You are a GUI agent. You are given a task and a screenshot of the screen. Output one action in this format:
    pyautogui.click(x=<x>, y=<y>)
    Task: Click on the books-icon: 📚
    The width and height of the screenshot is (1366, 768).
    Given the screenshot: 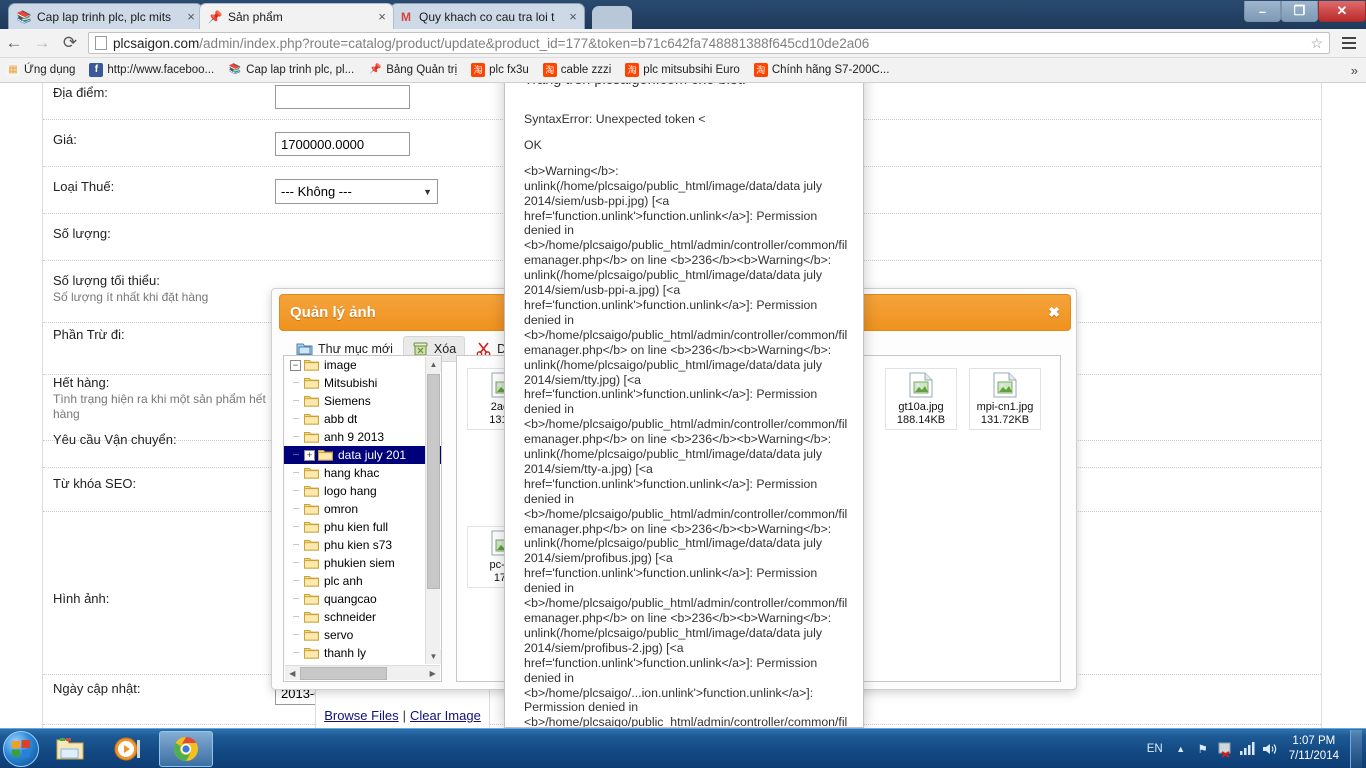 What is the action you would take?
    pyautogui.click(x=235, y=69)
    